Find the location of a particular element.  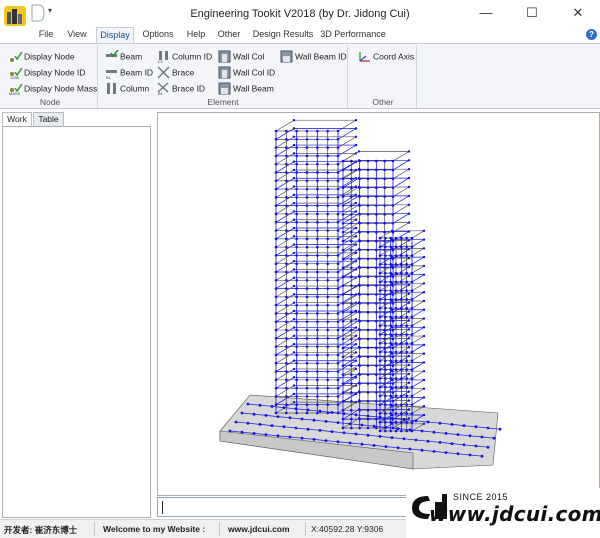

beam-button: Beam is located at coordinates (123, 56).